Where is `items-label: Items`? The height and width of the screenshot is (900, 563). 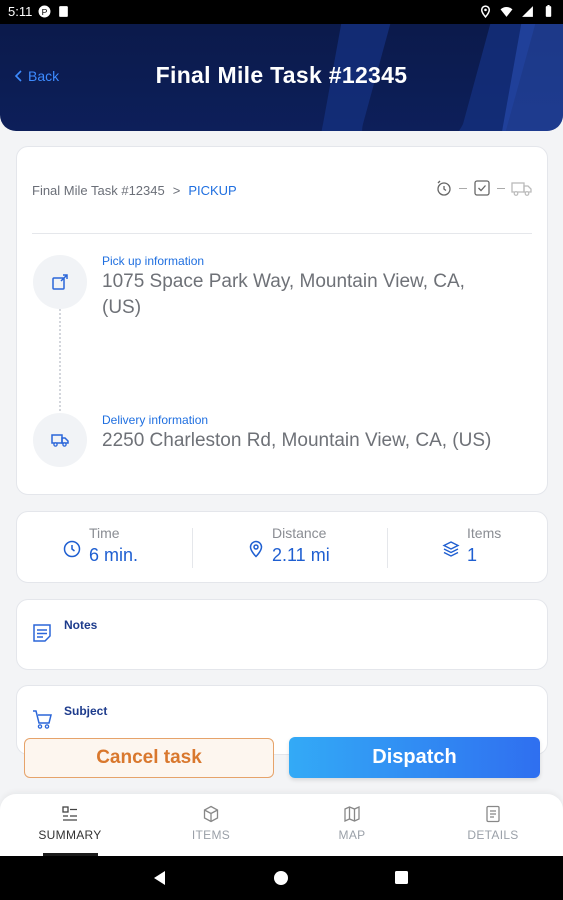 items-label: Items is located at coordinates (484, 533).